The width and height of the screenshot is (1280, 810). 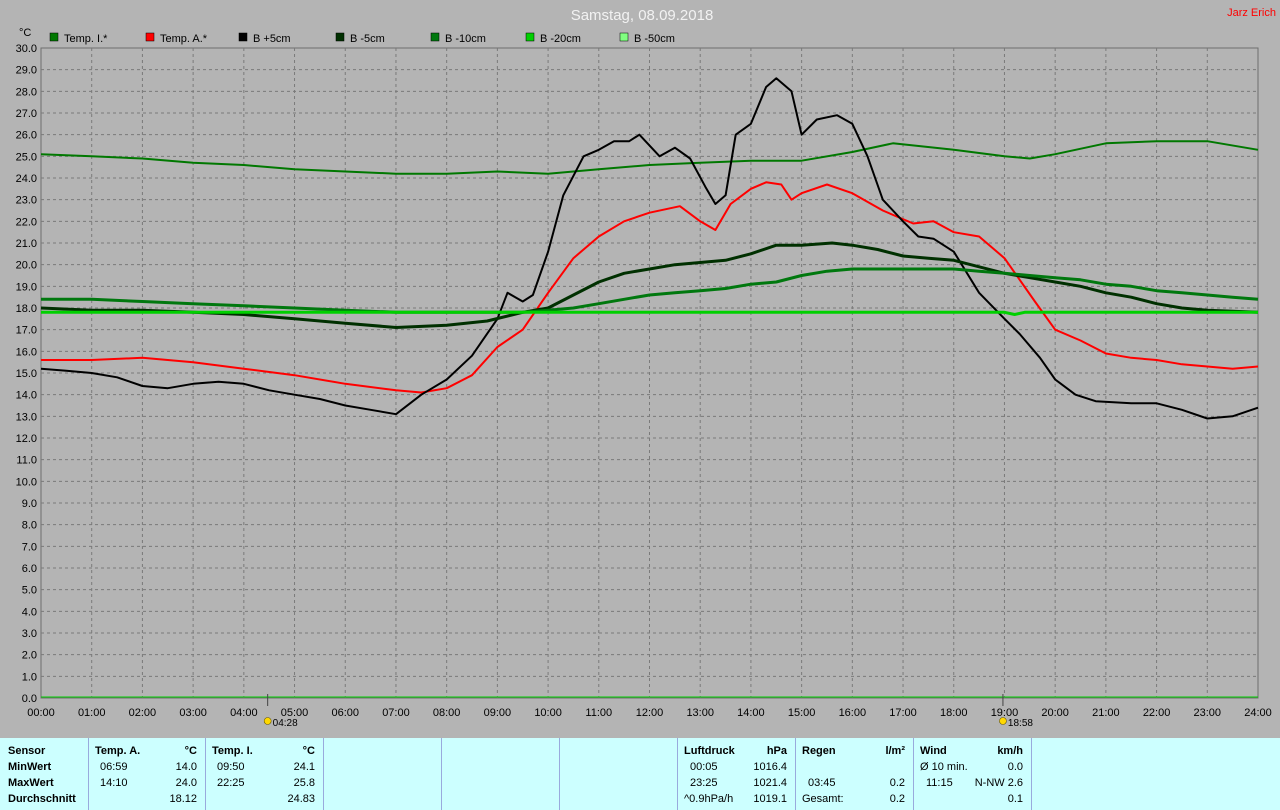 What do you see at coordinates (26, 287) in the screenshot?
I see `y-tick-label: 19.0` at bounding box center [26, 287].